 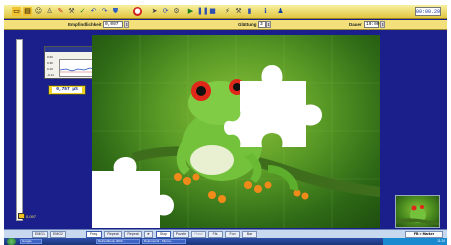 I want to click on stop-button: Stop, so click(x=163, y=234).